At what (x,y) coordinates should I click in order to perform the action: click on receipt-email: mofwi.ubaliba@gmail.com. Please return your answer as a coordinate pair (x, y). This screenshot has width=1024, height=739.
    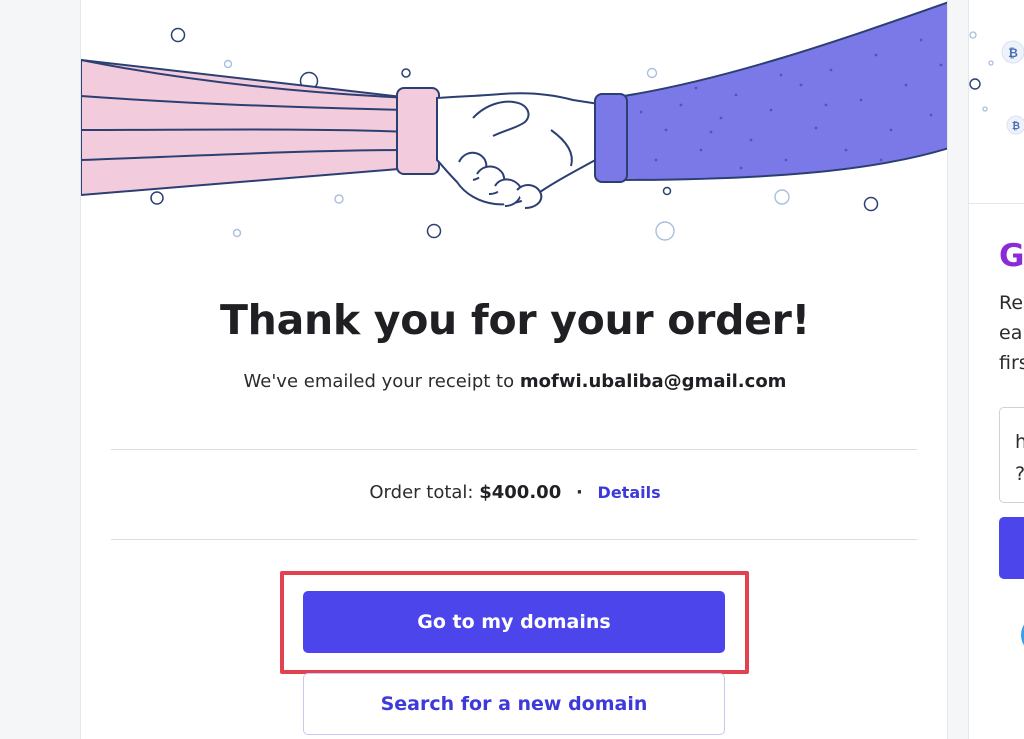
    Looking at the image, I should click on (653, 381).